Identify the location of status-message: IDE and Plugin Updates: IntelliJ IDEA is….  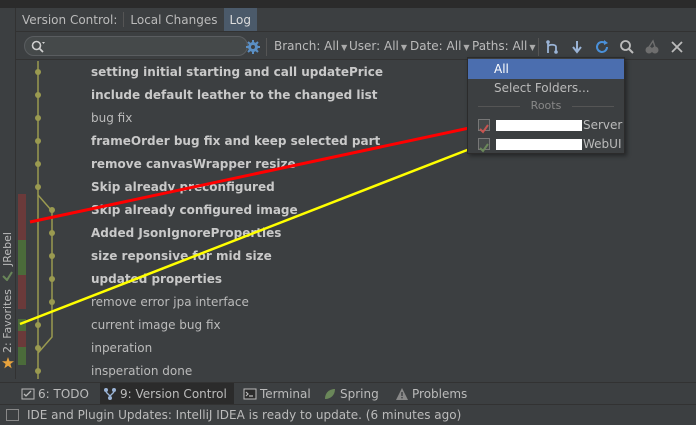
(244, 415).